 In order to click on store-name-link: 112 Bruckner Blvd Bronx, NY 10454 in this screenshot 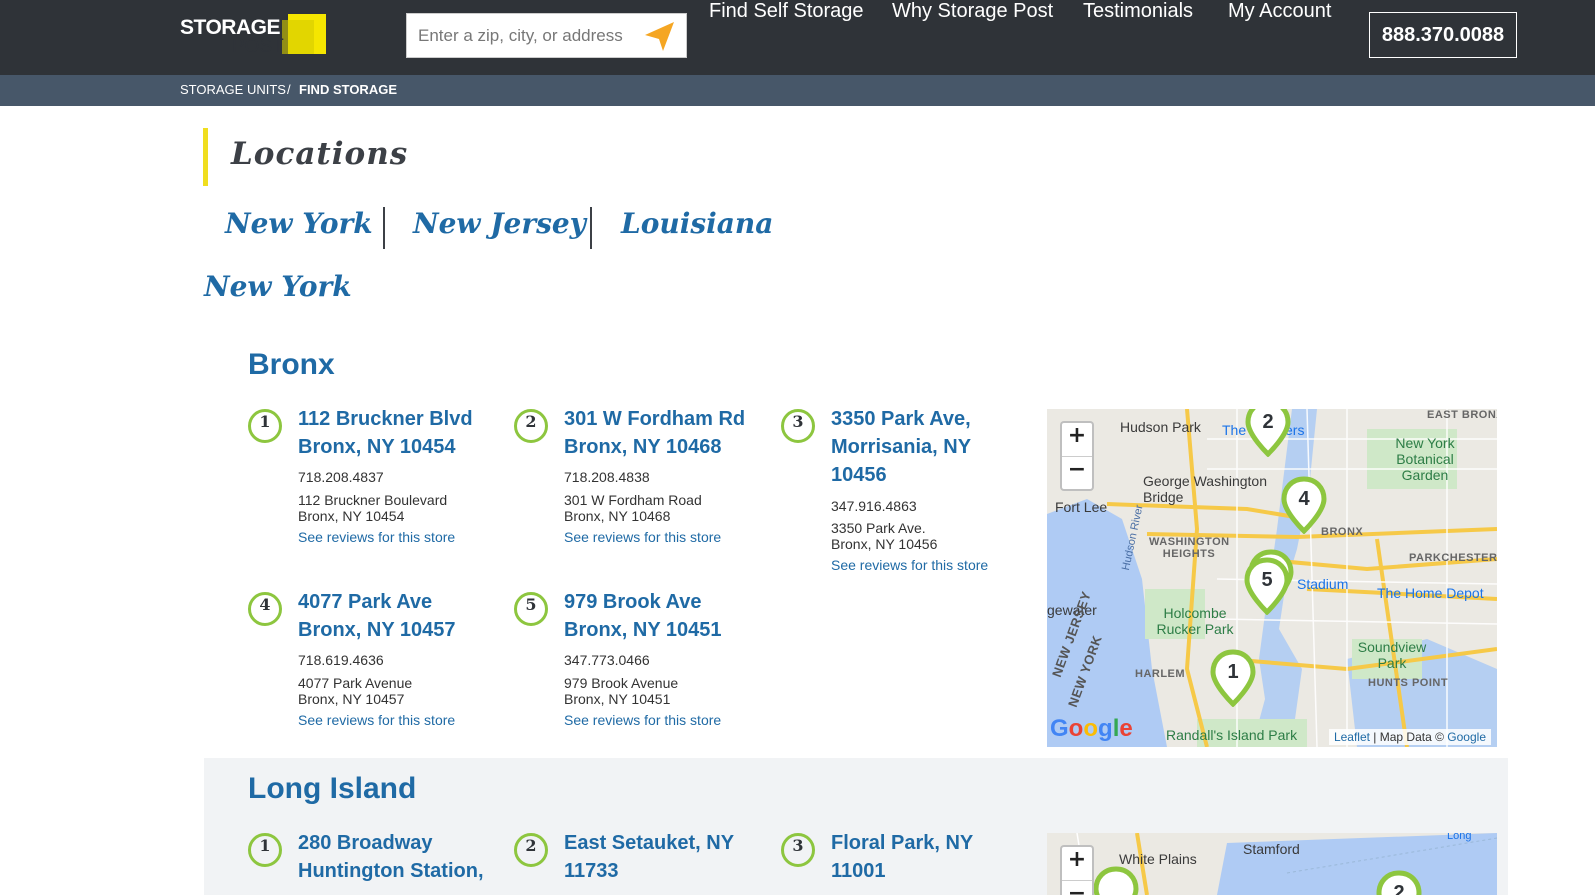, I will do `click(398, 433)`.